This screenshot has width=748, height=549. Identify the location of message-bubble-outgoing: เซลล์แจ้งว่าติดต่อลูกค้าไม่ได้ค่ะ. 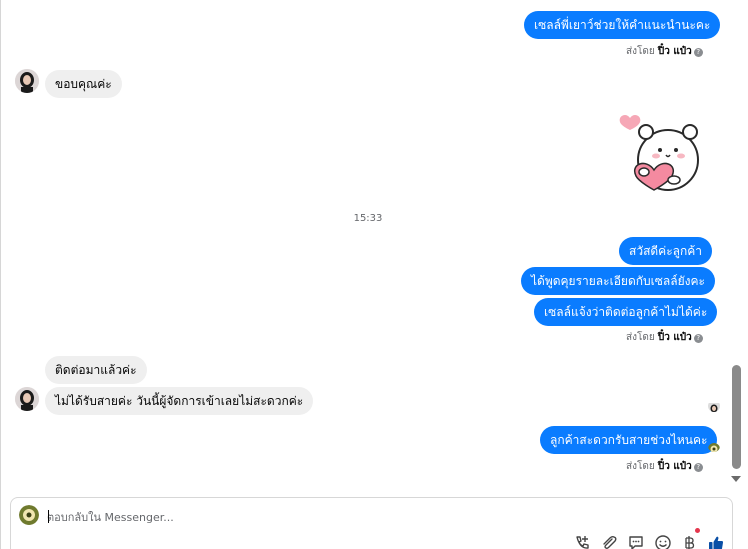
(626, 312).